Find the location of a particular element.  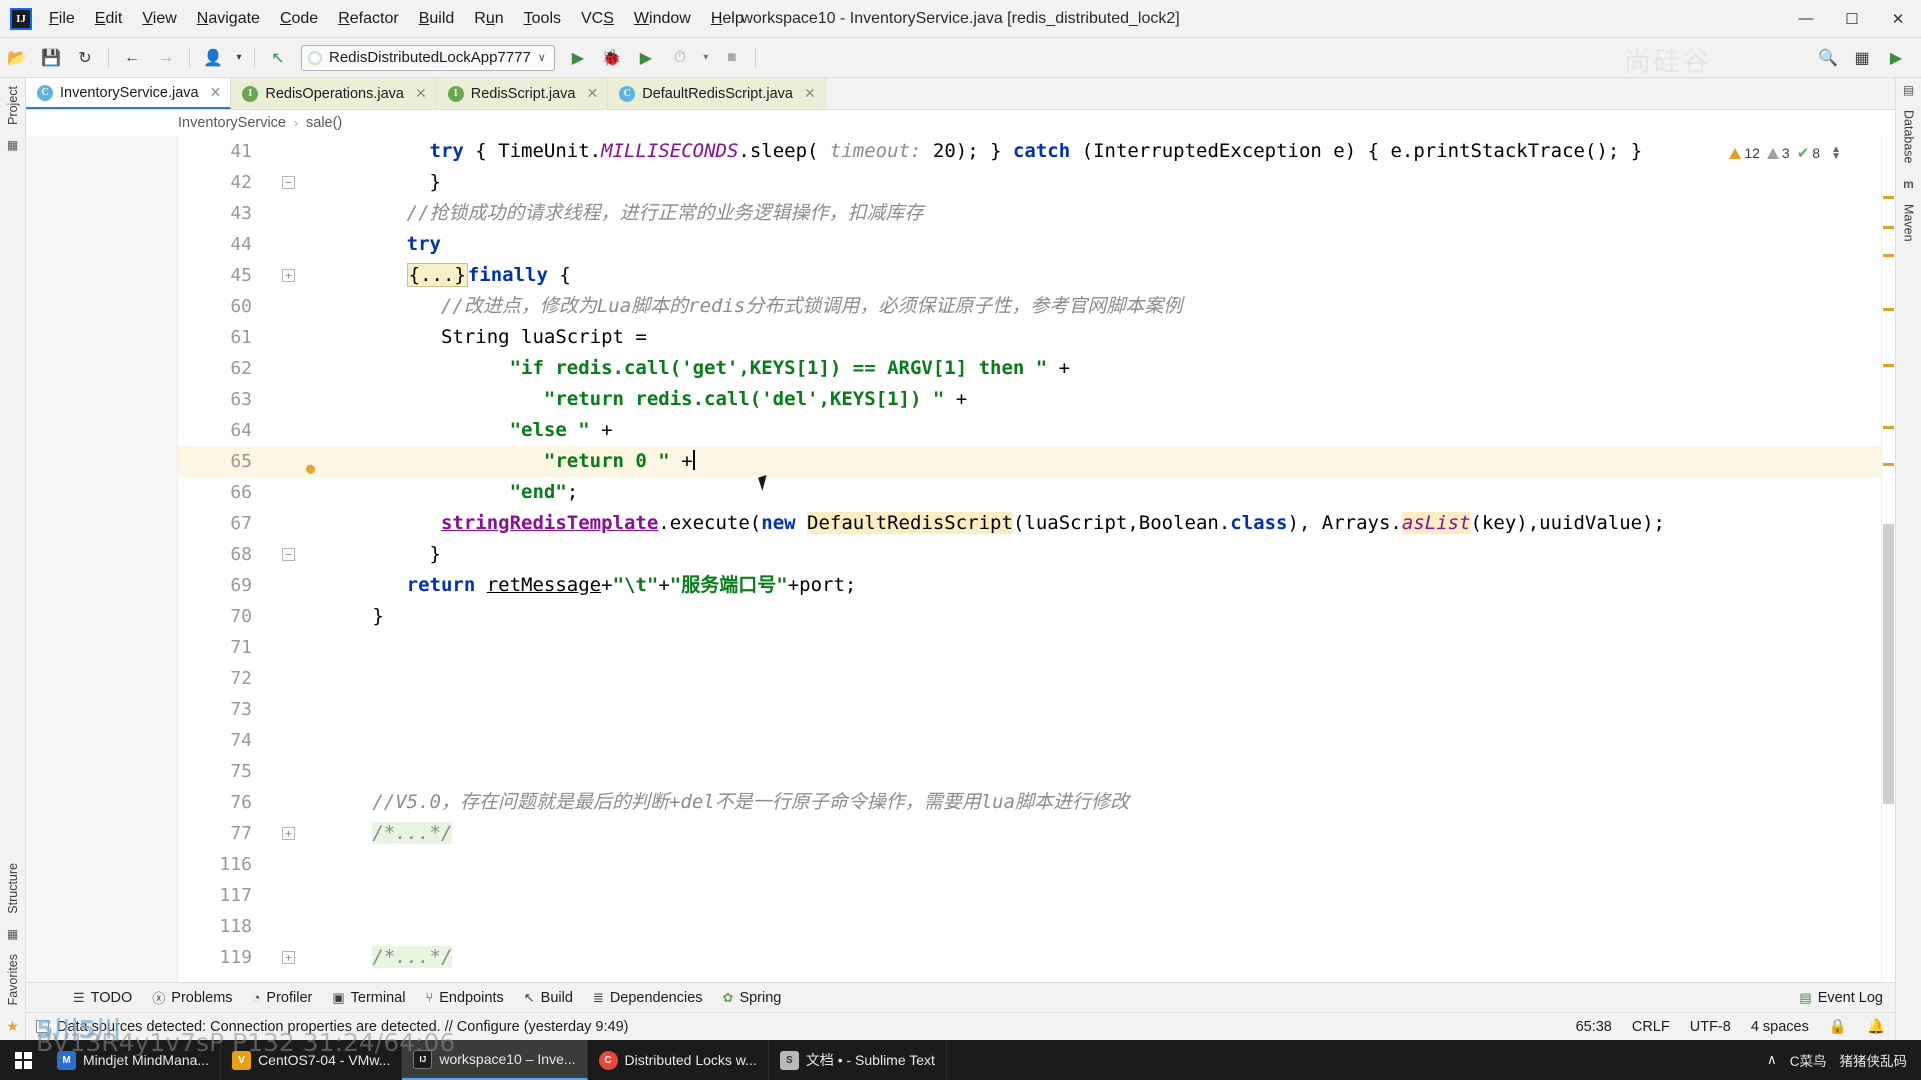

code-line: 70 } is located at coordinates (1029, 616).